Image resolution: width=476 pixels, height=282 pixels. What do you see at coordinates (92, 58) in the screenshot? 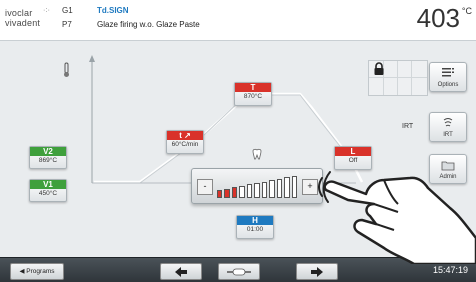
I see `y-axis-arrow-icon` at bounding box center [92, 58].